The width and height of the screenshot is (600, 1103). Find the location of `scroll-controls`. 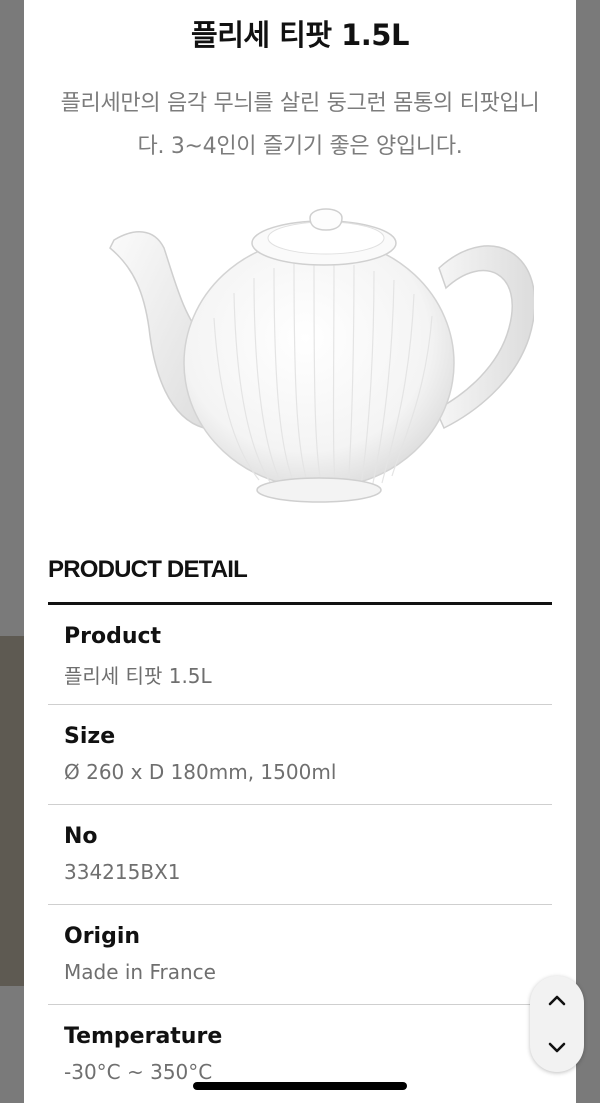

scroll-controls is located at coordinates (557, 1024).